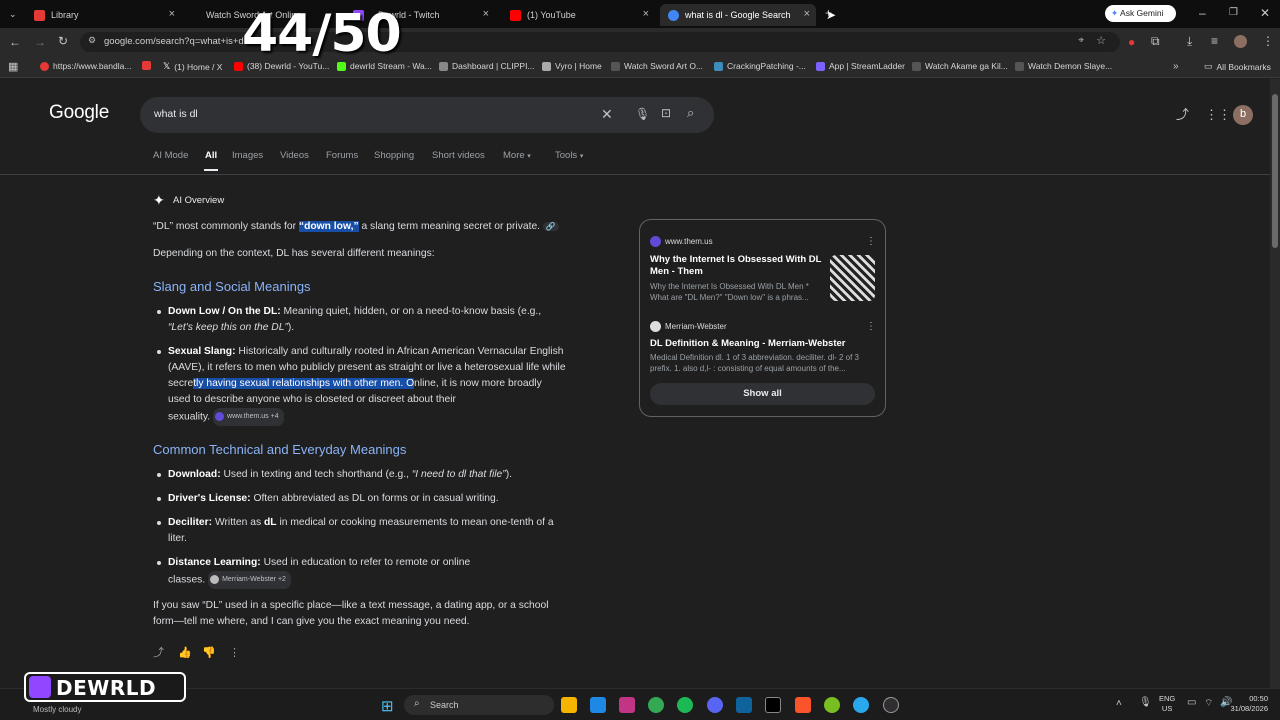  What do you see at coordinates (170, 155) in the screenshot?
I see `tab-ai-mode: AI Mode` at bounding box center [170, 155].